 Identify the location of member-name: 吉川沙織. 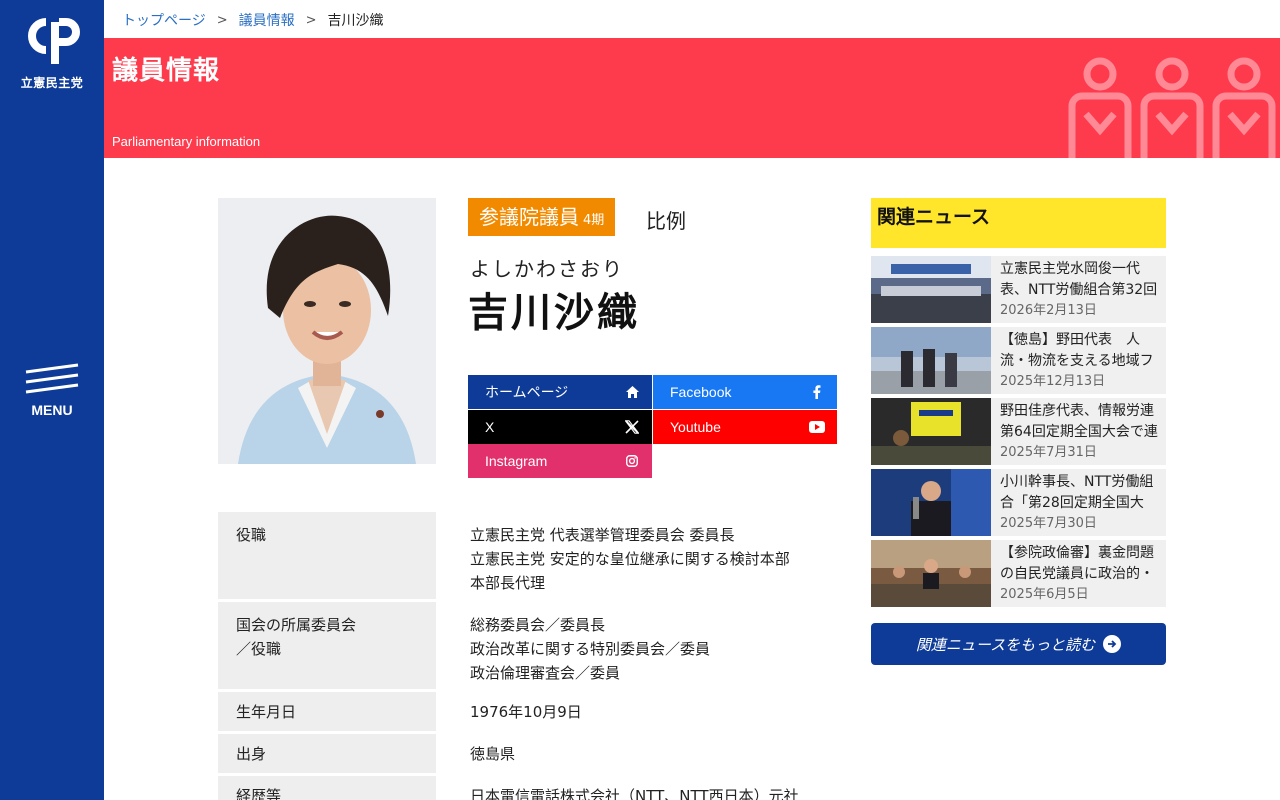
(554, 313).